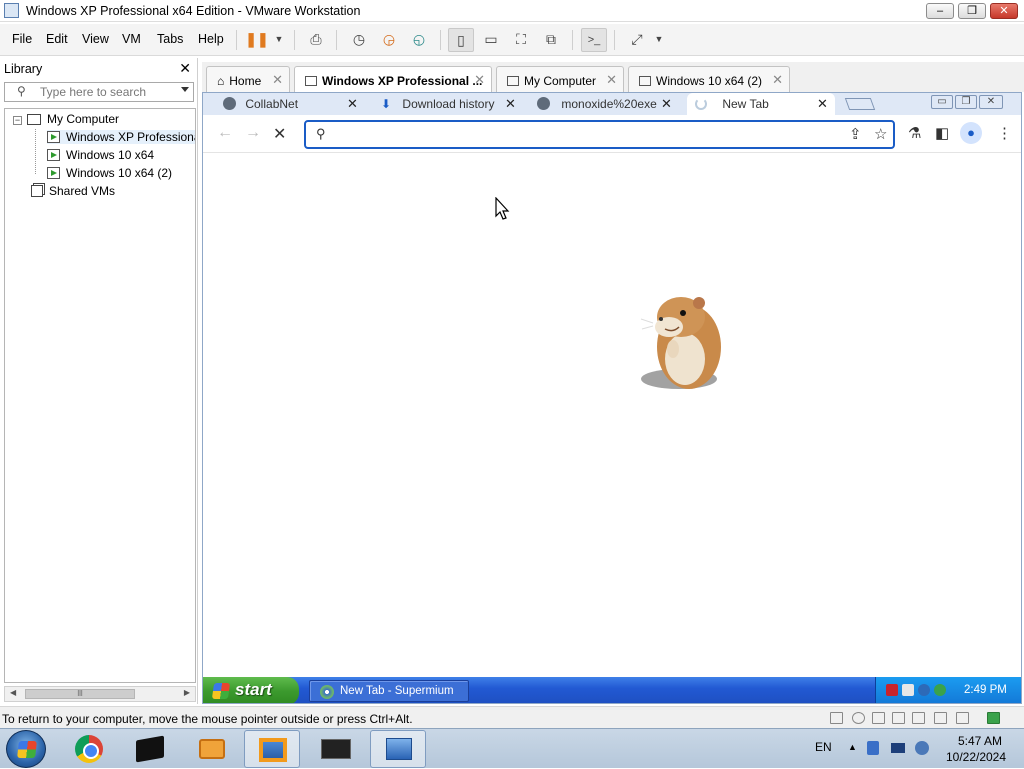  I want to click on tab-home: ⌂ Home ✕, so click(248, 79).